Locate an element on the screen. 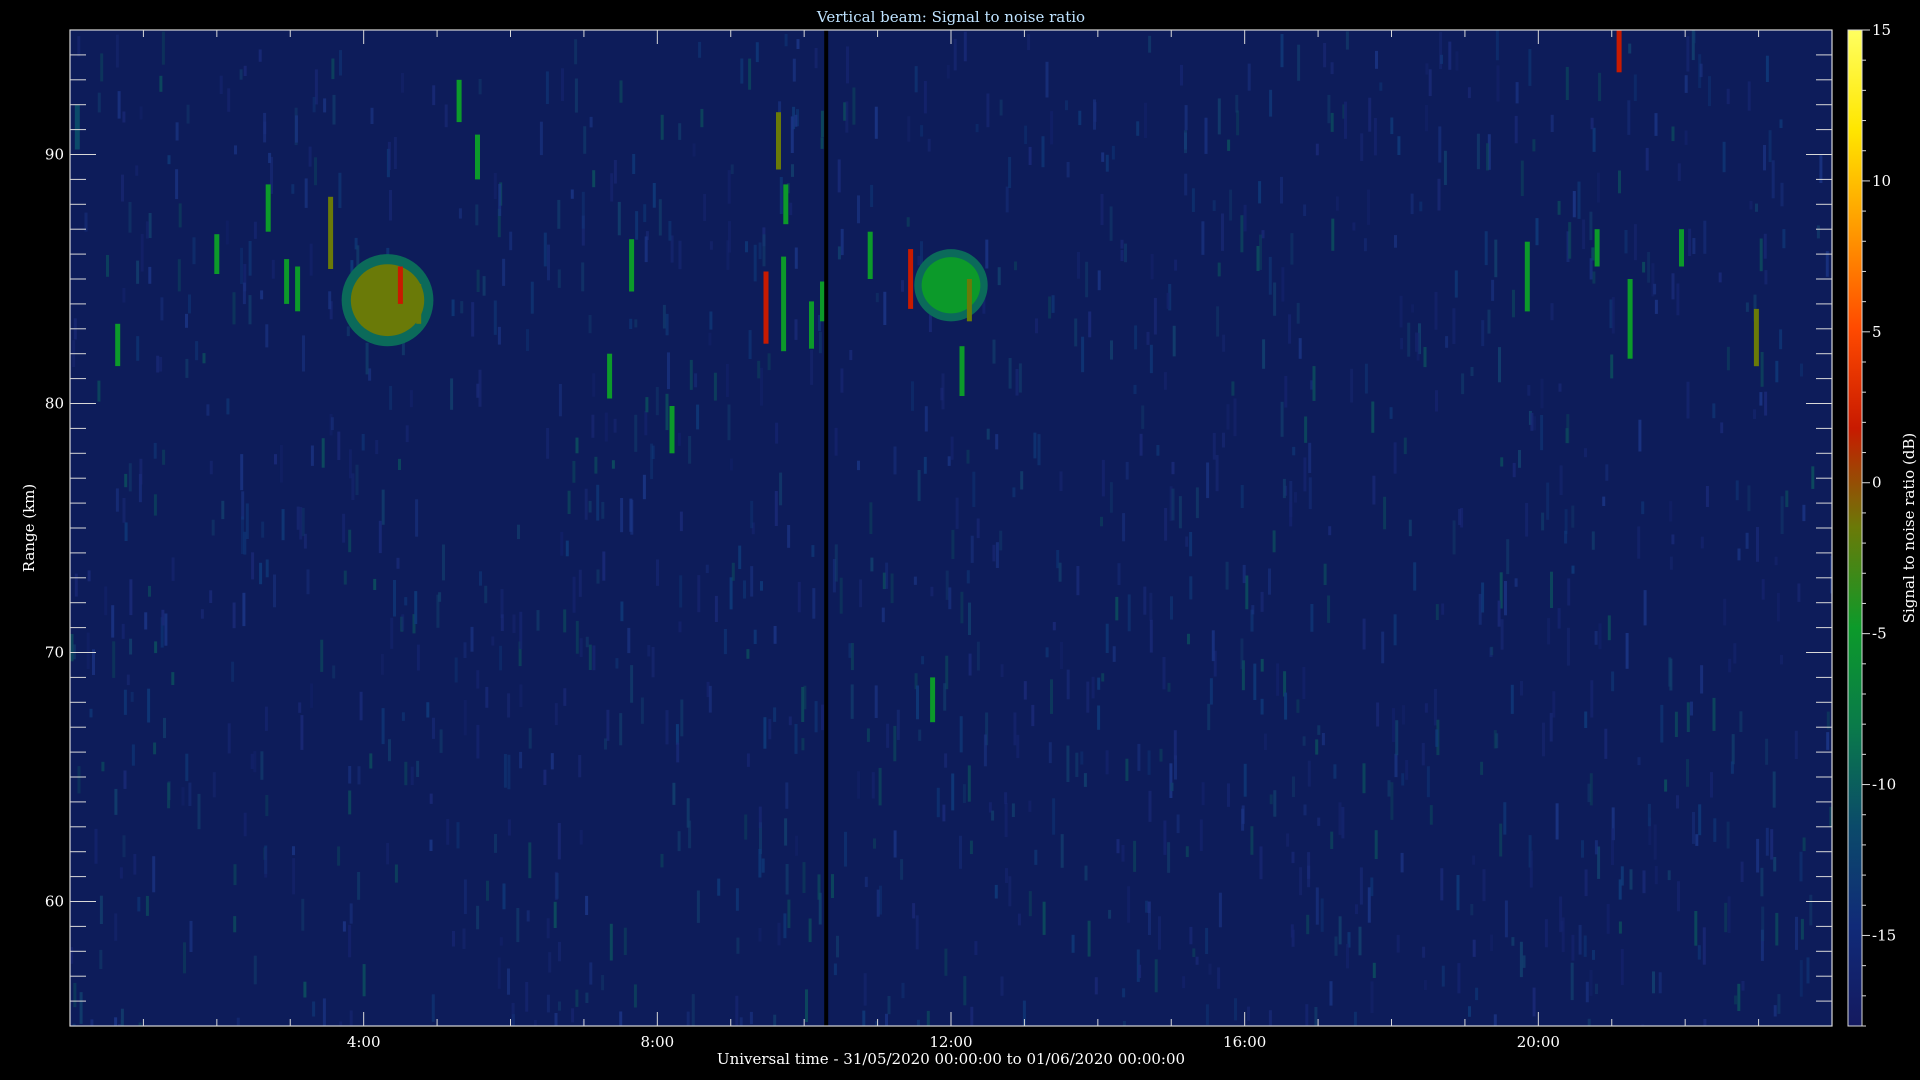 Image resolution: width=1920 pixels, height=1080 pixels. echo-patch is located at coordinates (387, 300).